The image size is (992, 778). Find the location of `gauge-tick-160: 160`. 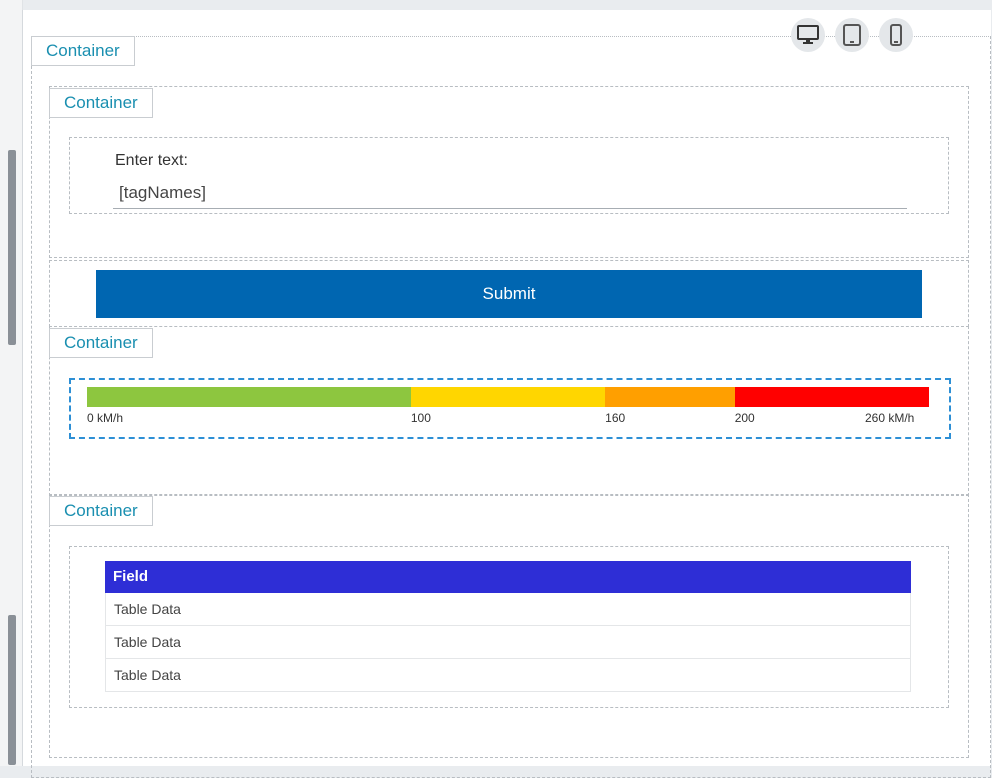

gauge-tick-160: 160 is located at coordinates (615, 418).